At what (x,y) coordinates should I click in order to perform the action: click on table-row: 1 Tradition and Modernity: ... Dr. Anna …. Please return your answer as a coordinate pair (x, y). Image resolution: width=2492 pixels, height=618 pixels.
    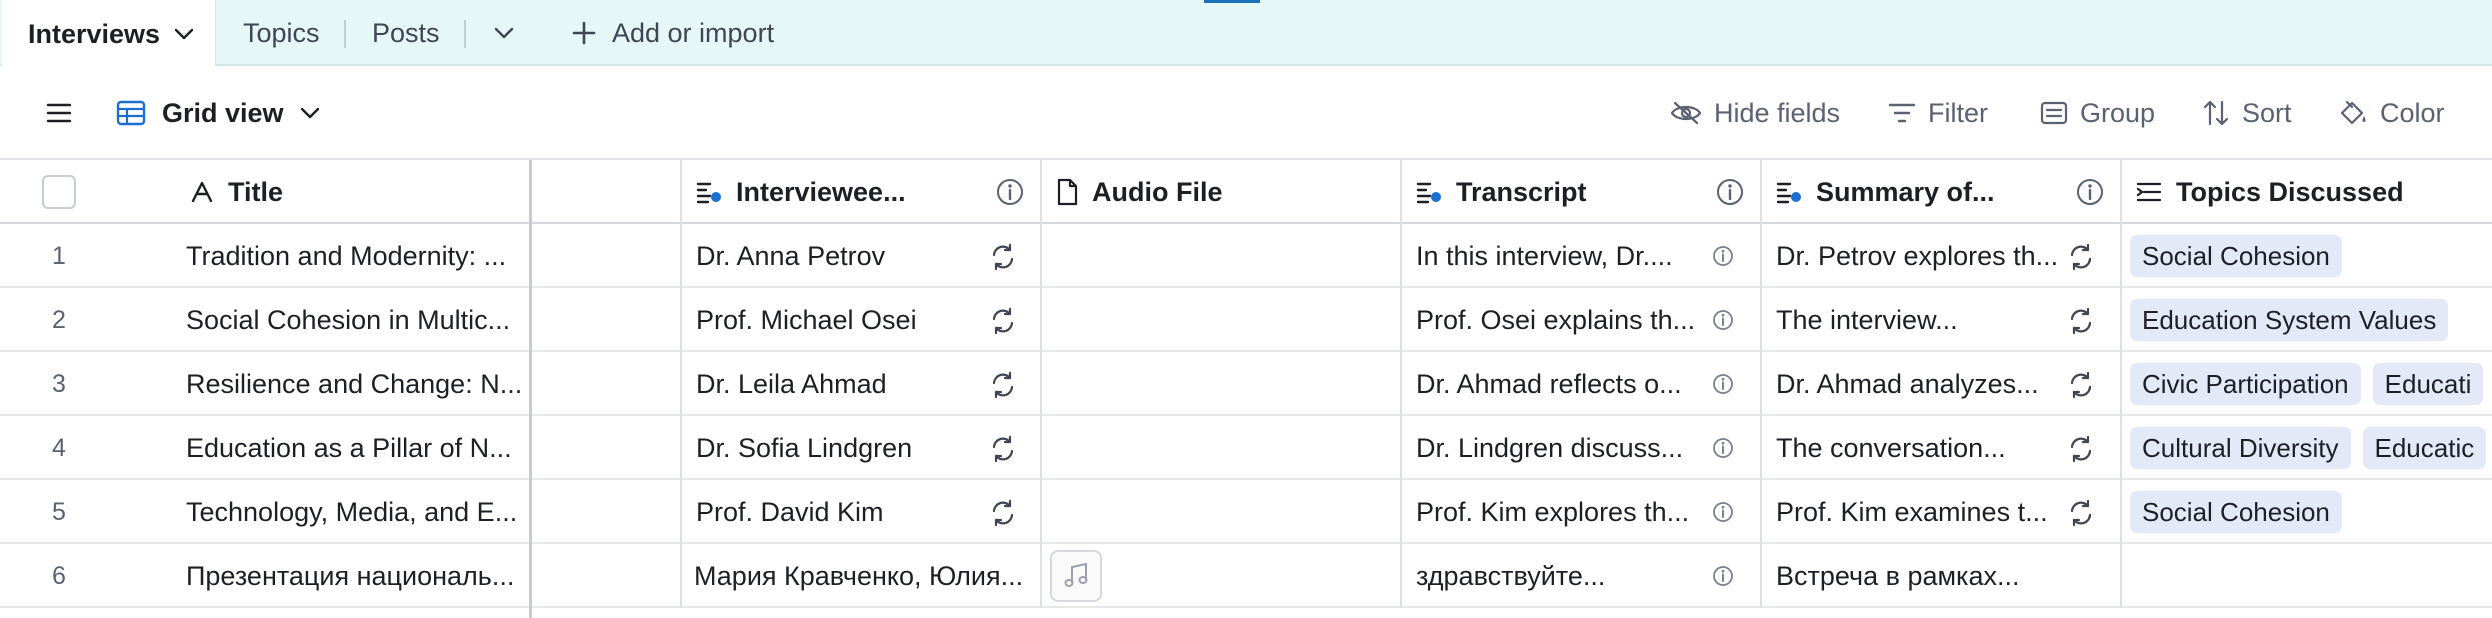
    Looking at the image, I should click on (1246, 256).